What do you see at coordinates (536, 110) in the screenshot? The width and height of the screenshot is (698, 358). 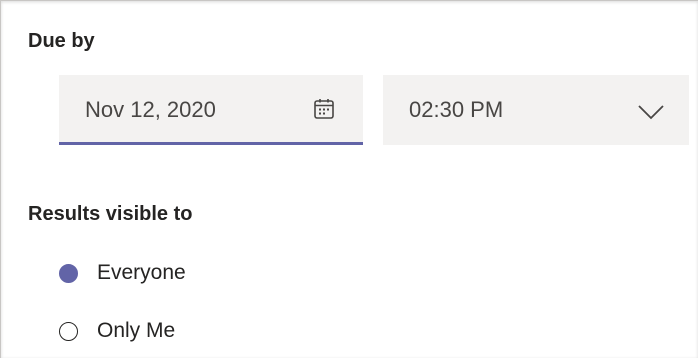 I see `due-time-dropdown: 02:30 PM` at bounding box center [536, 110].